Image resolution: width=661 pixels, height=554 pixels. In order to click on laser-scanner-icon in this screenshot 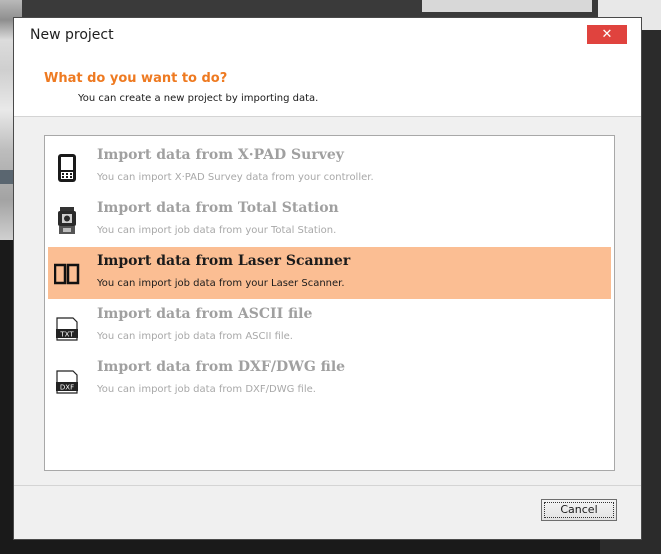, I will do `click(67, 274)`.